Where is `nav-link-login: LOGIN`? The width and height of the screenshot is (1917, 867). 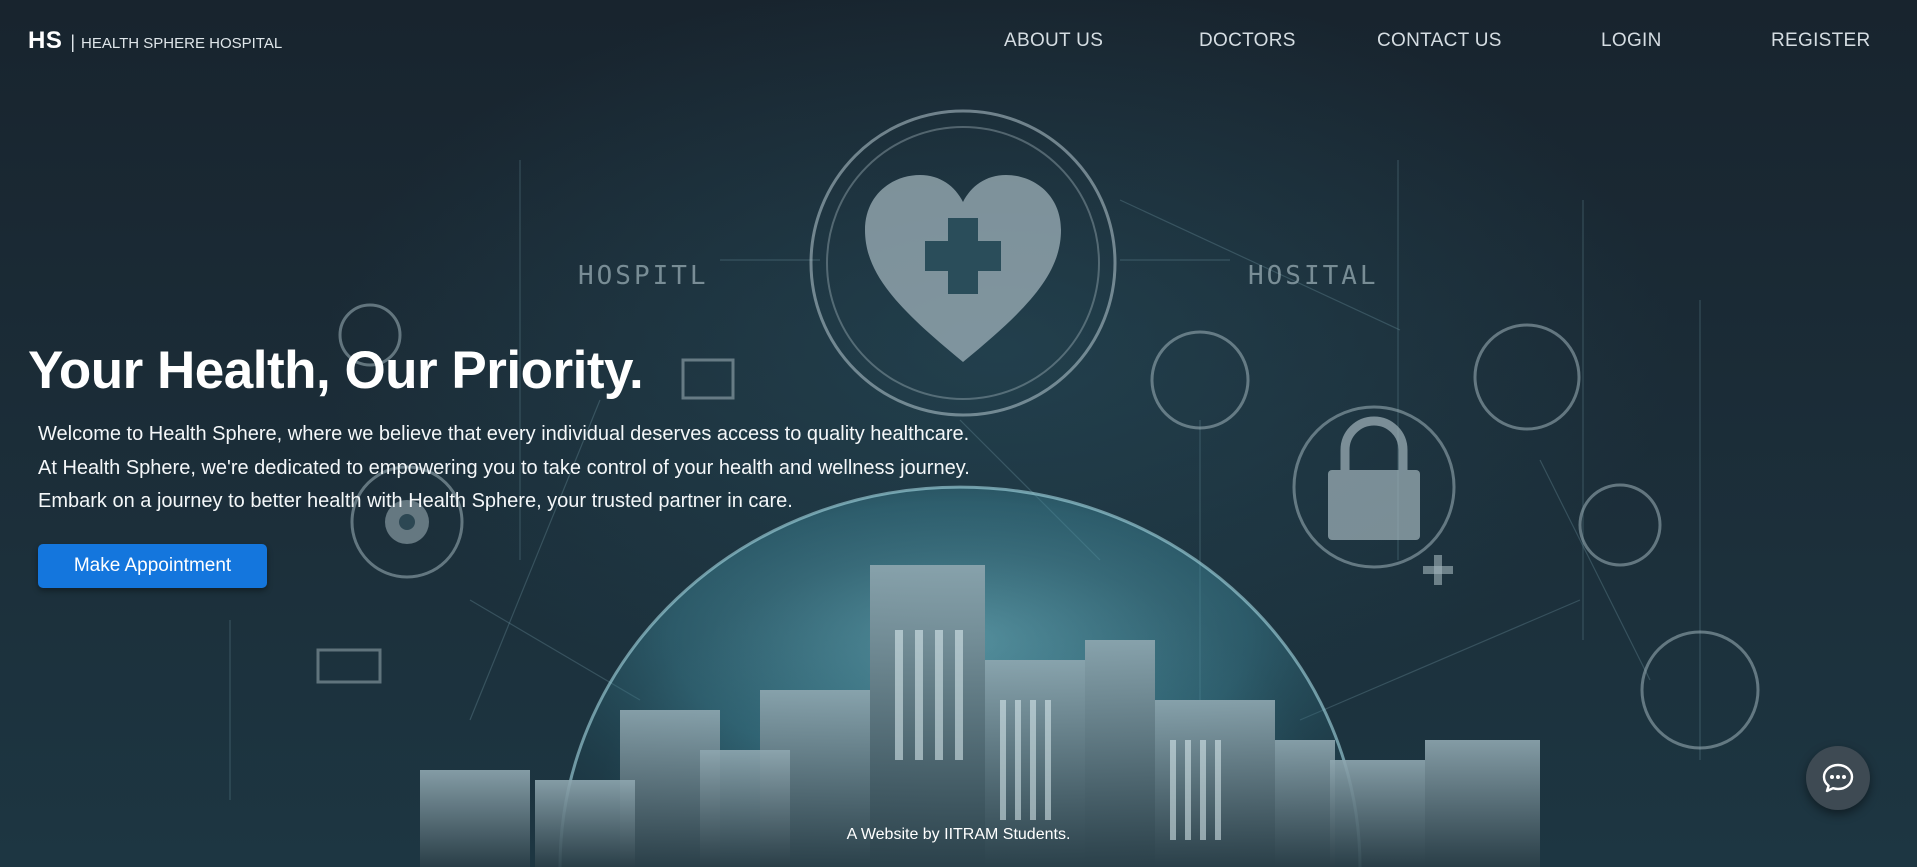 nav-link-login: LOGIN is located at coordinates (1631, 41).